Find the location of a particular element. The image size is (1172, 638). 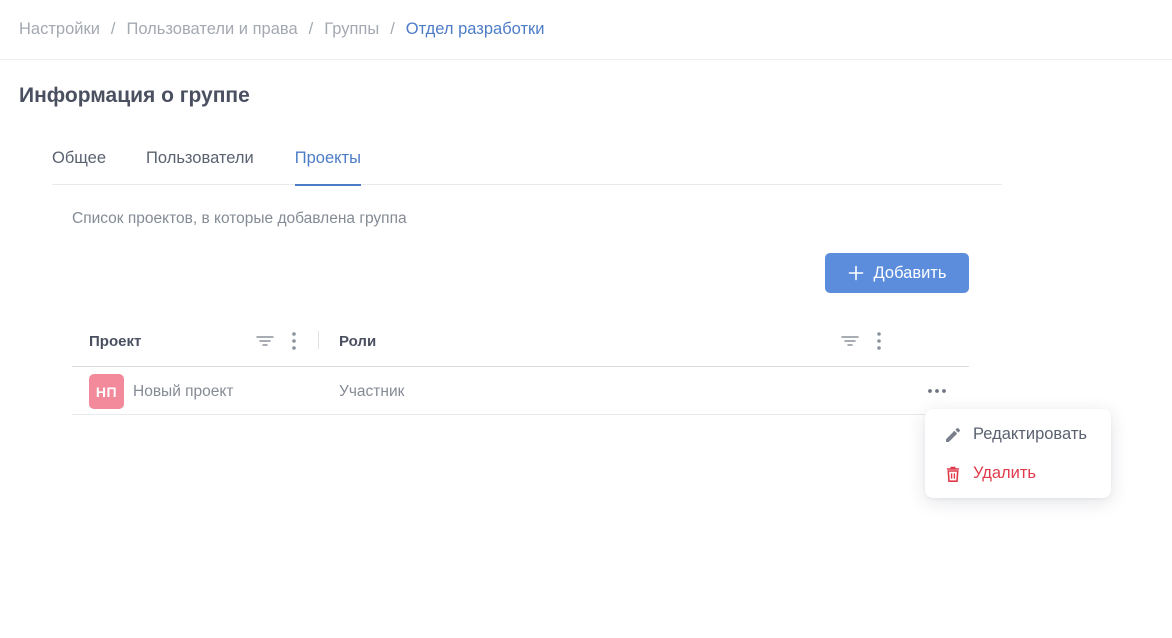

column-divider is located at coordinates (318, 340).